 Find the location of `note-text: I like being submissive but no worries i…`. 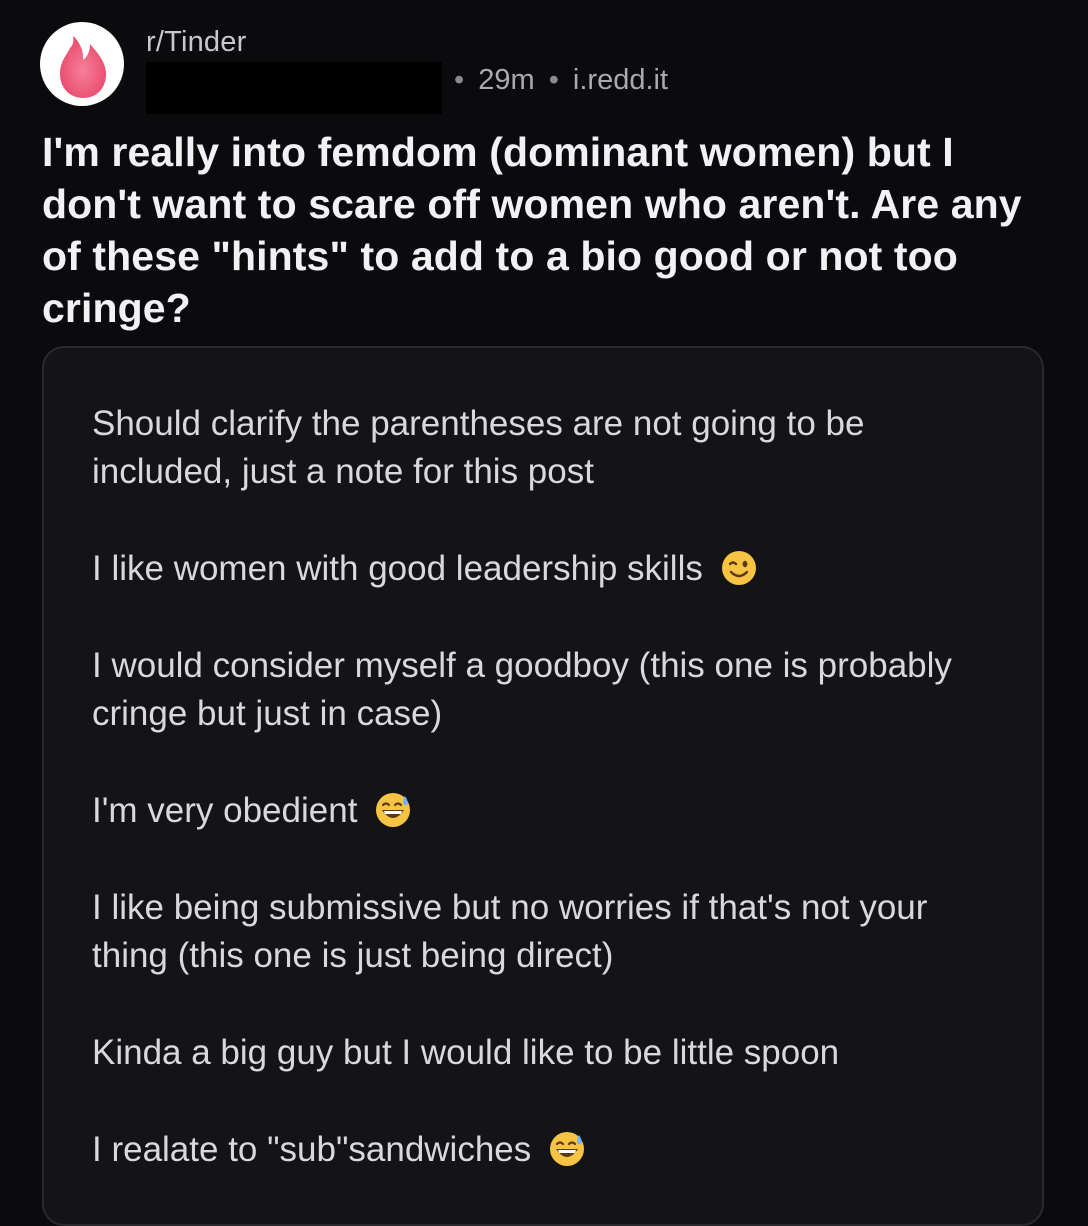

note-text: I like being submissive but no worries i… is located at coordinates (510, 931).